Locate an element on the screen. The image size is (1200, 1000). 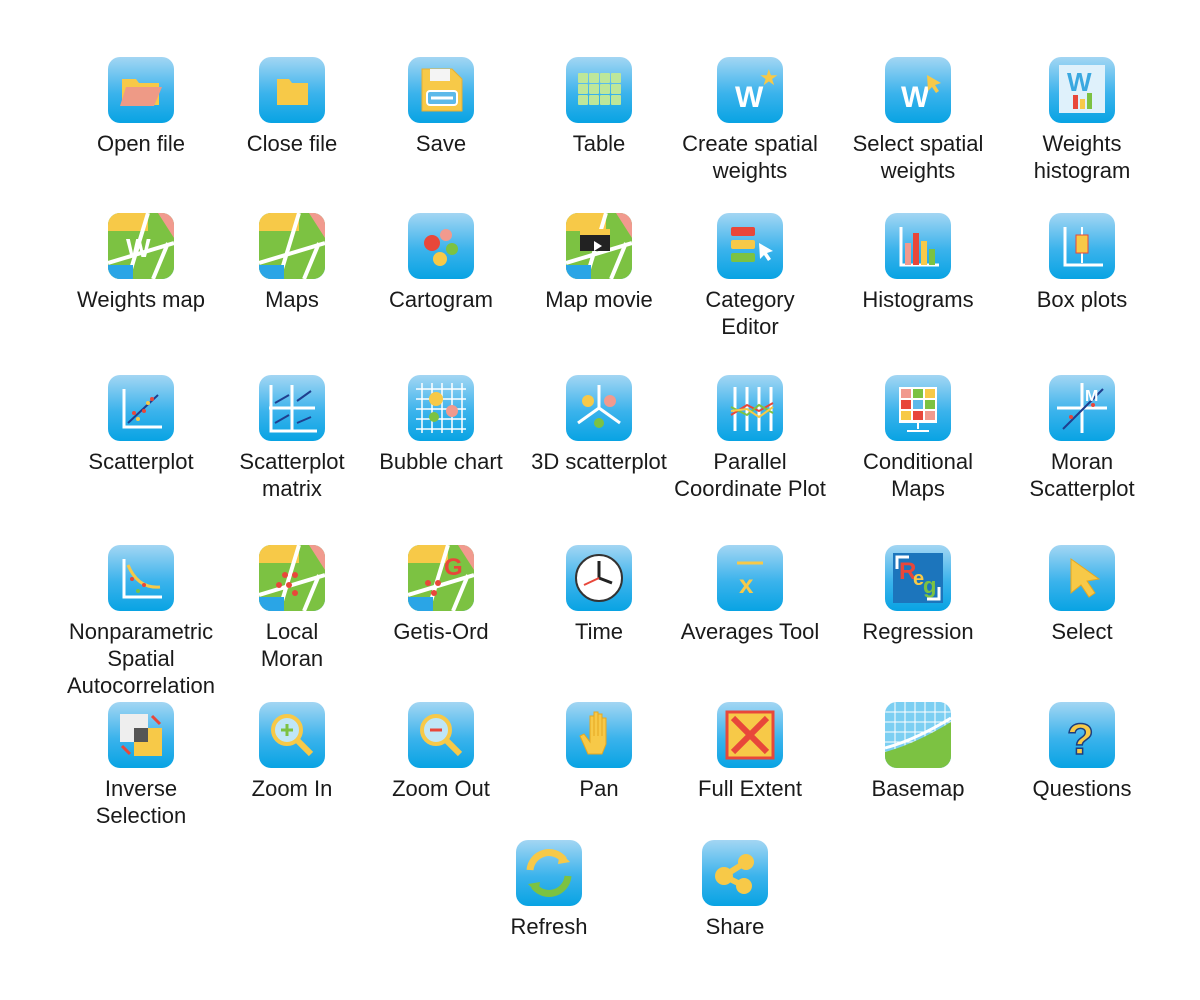
tool-scatterplot-button: Scatterplot is located at coordinates (141, 425).